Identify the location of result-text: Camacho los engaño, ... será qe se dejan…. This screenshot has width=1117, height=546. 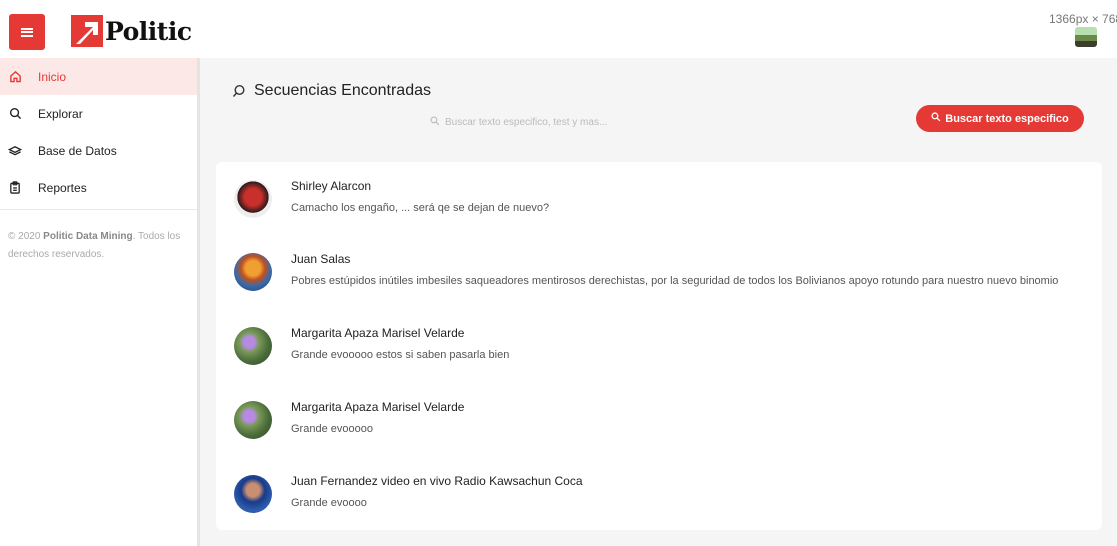
(420, 208).